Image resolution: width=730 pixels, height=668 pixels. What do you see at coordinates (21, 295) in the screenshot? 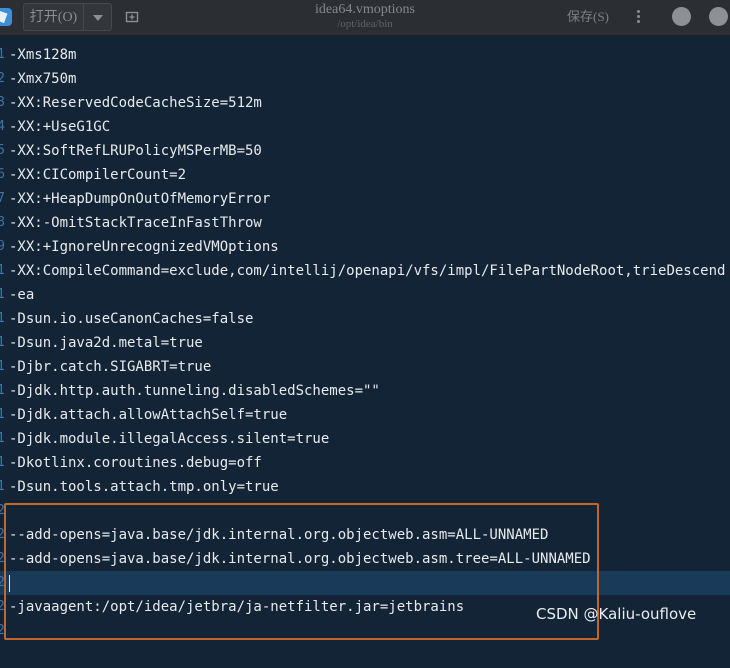
I see `code-line: -ea` at bounding box center [21, 295].